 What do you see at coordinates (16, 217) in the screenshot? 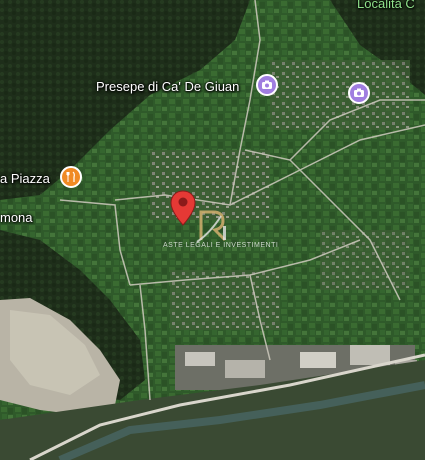
I see `place-label-mona: mona` at bounding box center [16, 217].